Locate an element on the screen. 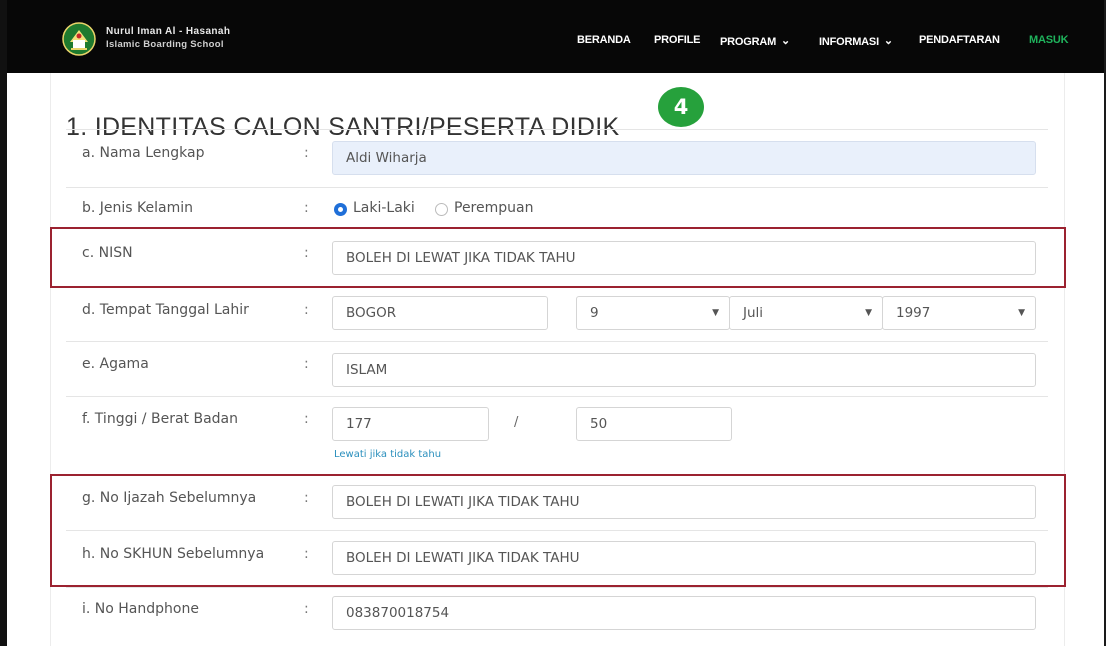 This screenshot has width=1109, height=646. nama-label: a. Nama Lengkap is located at coordinates (143, 153).